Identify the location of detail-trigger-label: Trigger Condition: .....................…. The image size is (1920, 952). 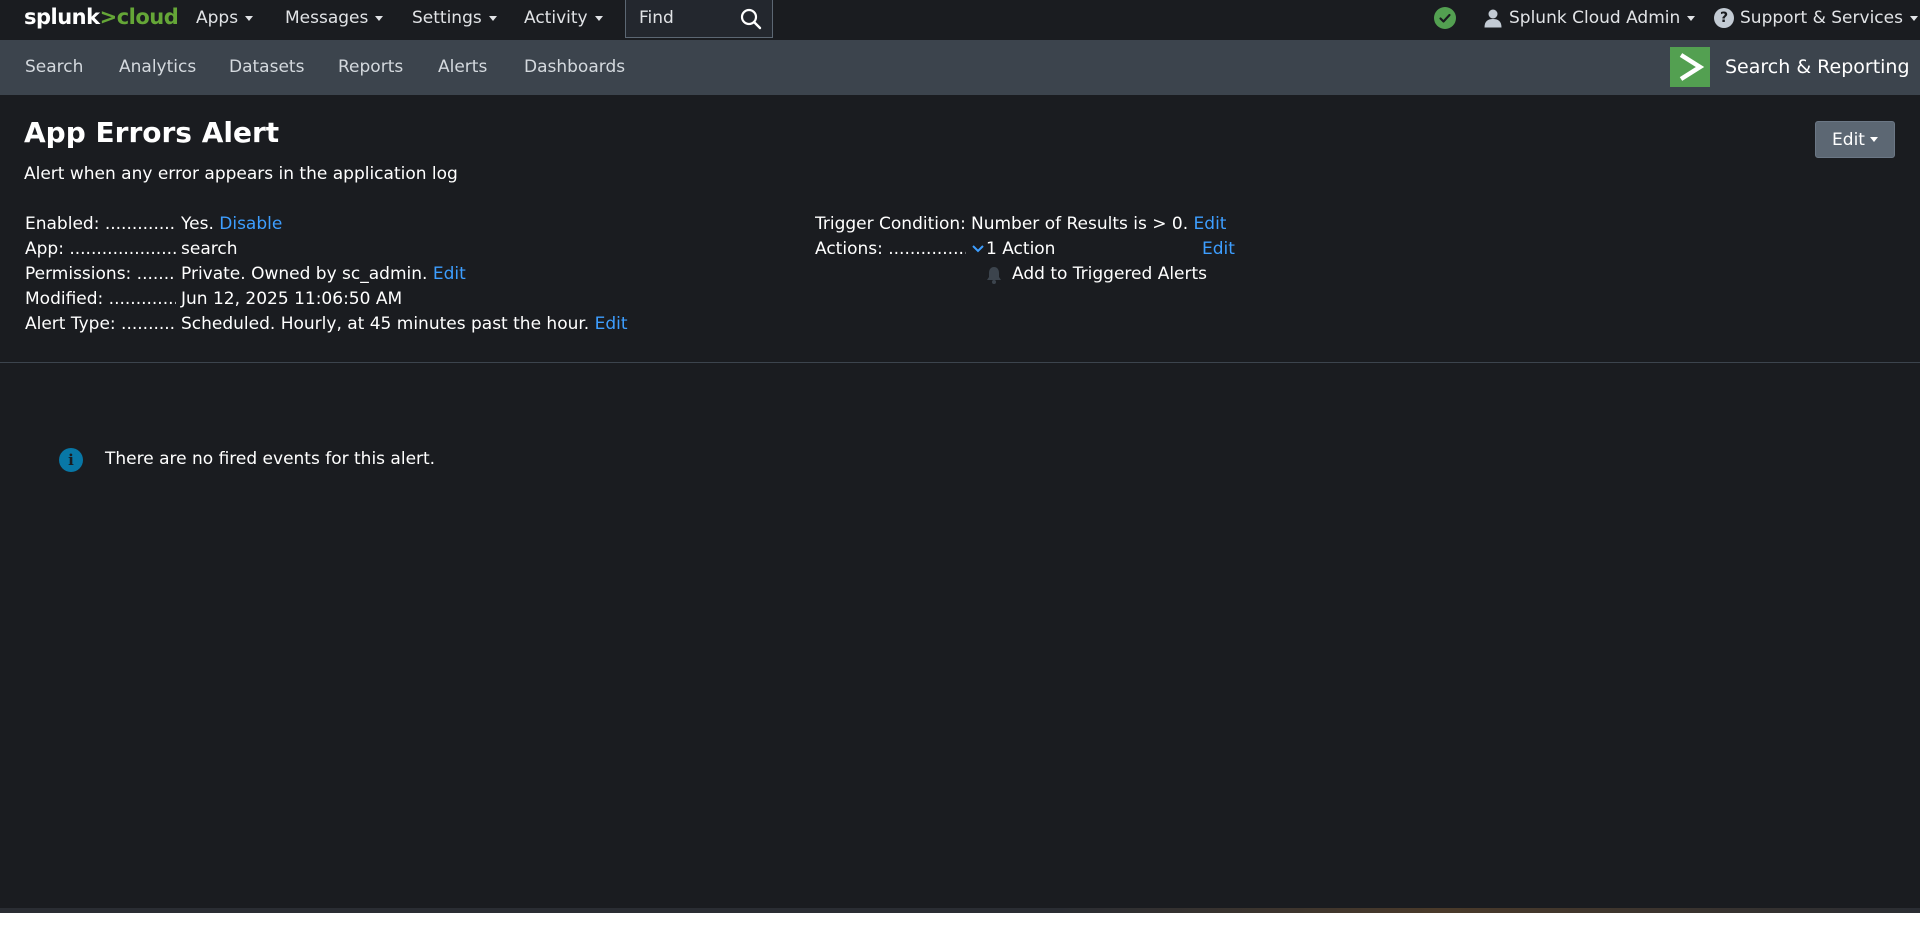
(890, 224).